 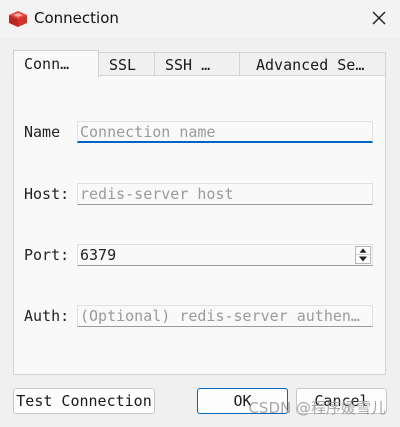 What do you see at coordinates (225, 316) in the screenshot?
I see `auth-field` at bounding box center [225, 316].